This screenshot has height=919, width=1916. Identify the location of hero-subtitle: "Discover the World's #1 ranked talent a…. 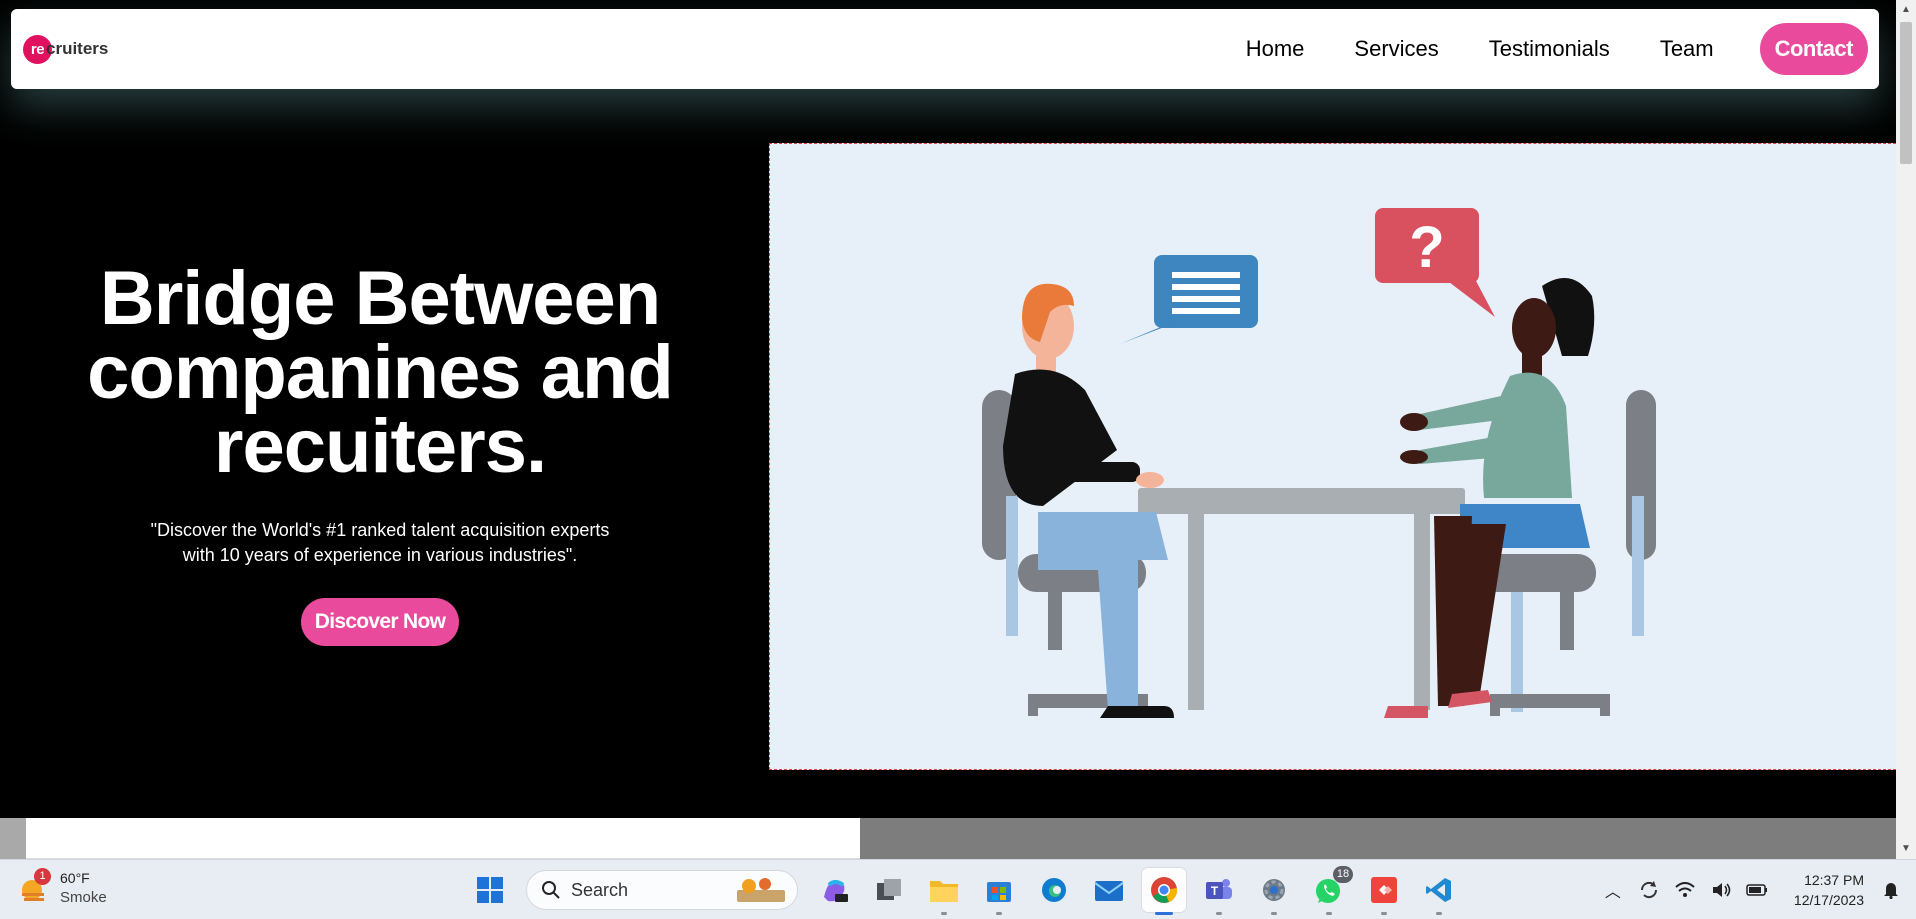
(380, 543).